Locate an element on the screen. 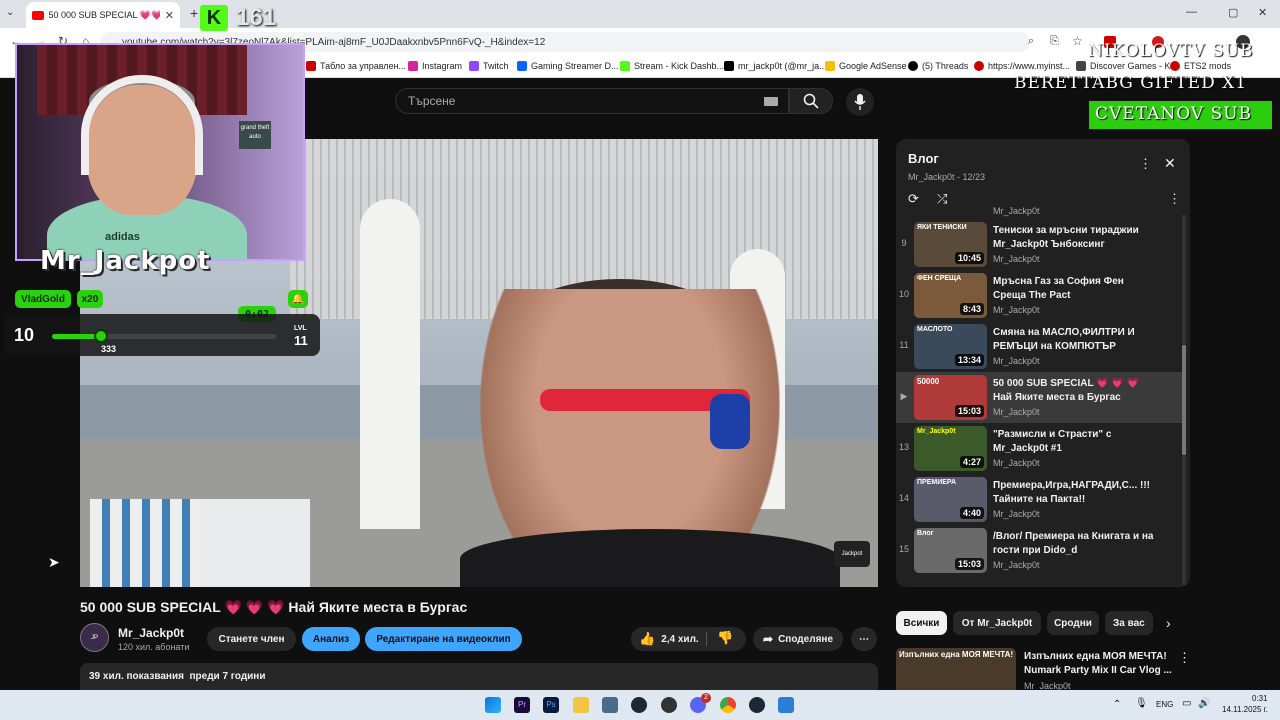  analytics-button: Анализ is located at coordinates (331, 639).